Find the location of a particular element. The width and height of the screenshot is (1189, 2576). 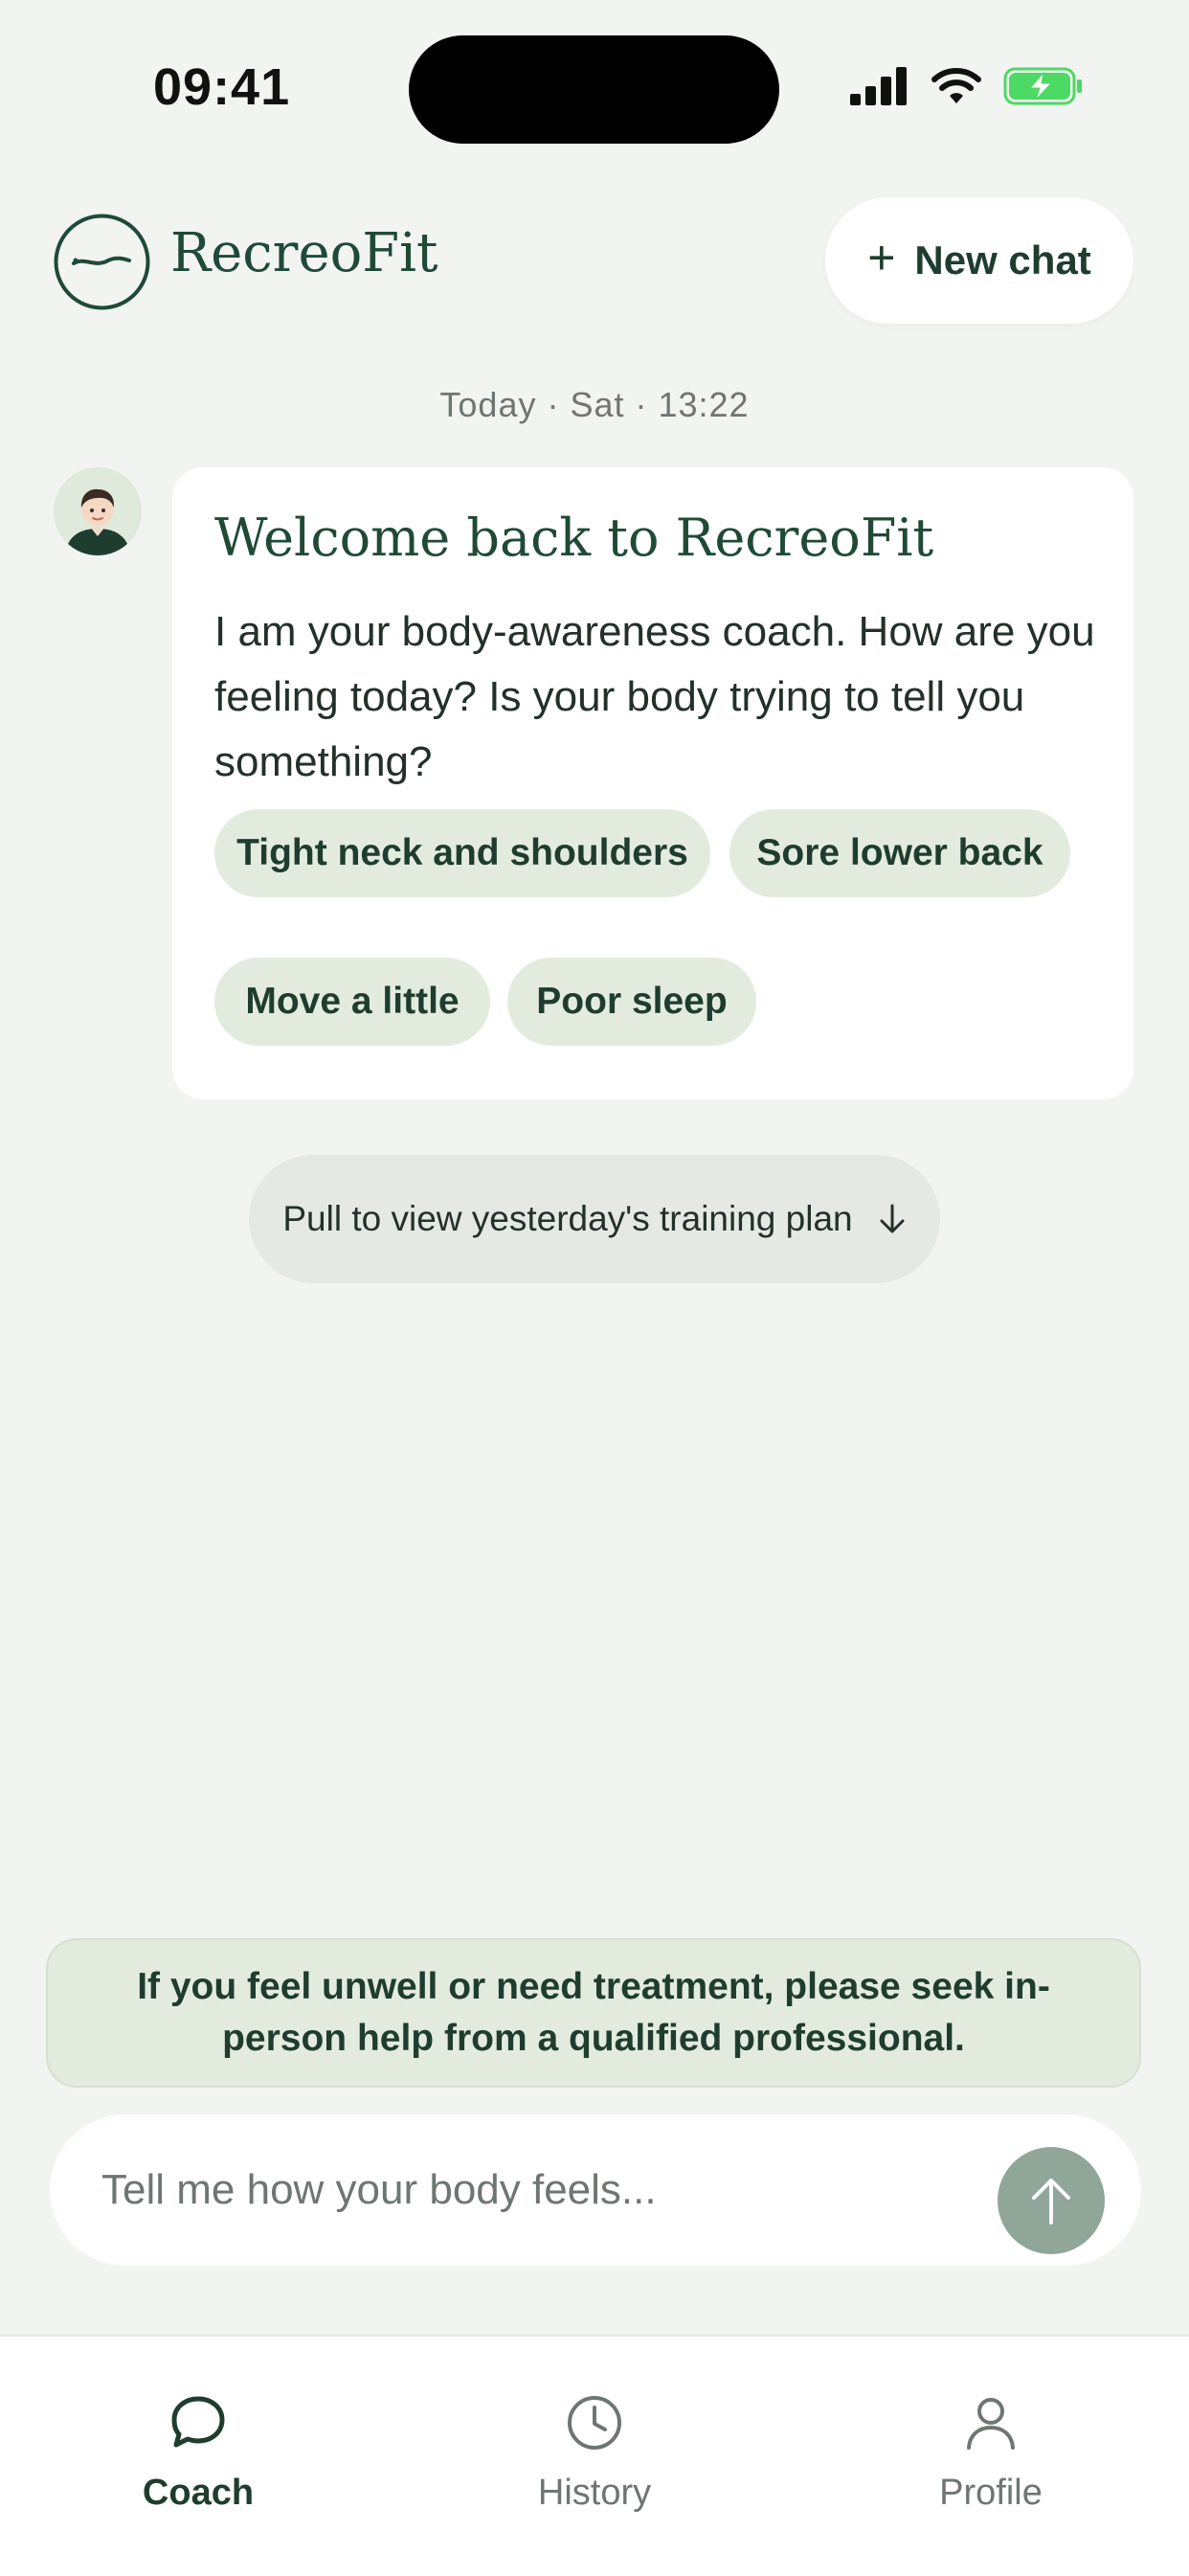

tab-bar: Coach History Profile is located at coordinates (594, 2455).